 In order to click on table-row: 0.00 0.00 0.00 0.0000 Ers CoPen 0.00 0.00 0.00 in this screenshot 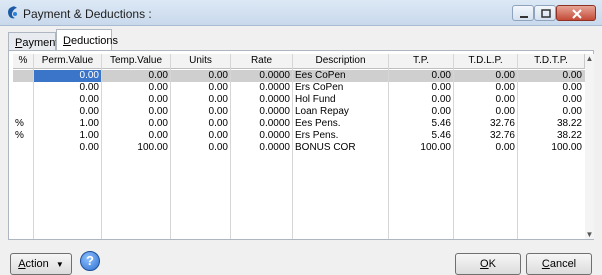, I will do `click(299, 88)`.